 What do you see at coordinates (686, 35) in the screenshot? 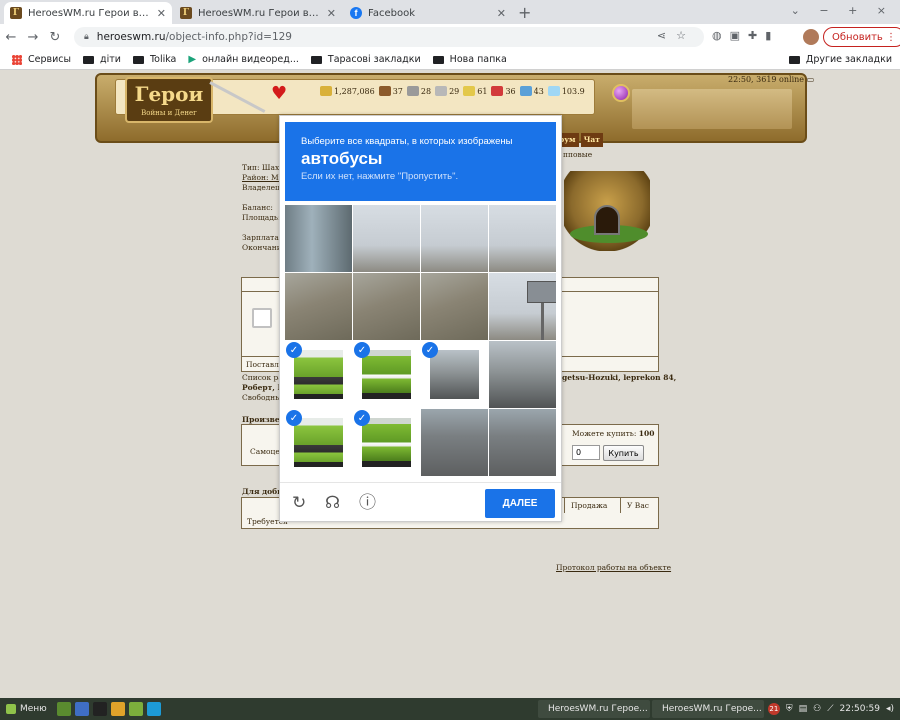
I see `bookmark-star-icon: ☆` at bounding box center [686, 35].